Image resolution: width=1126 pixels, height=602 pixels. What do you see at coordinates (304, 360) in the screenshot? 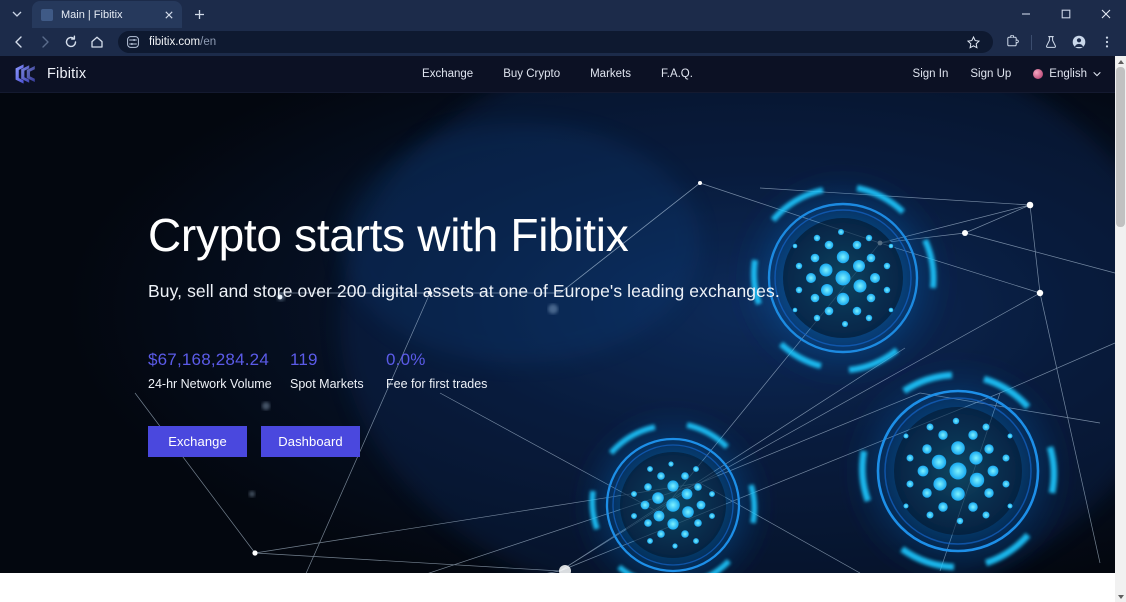
I see `stat-value: 119` at bounding box center [304, 360].